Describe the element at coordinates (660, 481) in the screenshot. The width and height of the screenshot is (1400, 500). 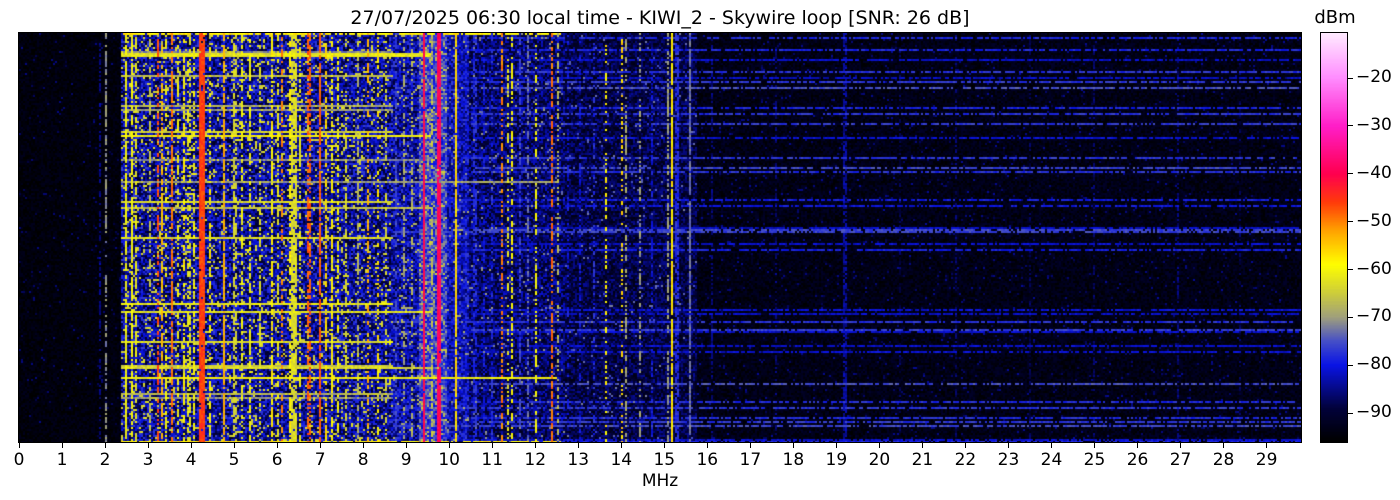
I see `x-axis-label: MHz` at that location.